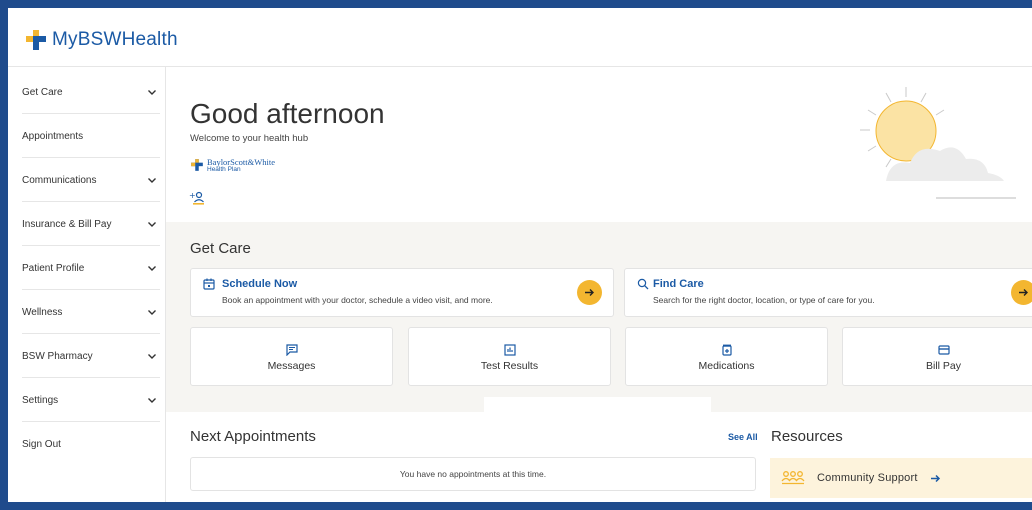 The height and width of the screenshot is (510, 1032). Describe the element at coordinates (241, 162) in the screenshot. I see `plan-name: BaylorScott&White` at that location.